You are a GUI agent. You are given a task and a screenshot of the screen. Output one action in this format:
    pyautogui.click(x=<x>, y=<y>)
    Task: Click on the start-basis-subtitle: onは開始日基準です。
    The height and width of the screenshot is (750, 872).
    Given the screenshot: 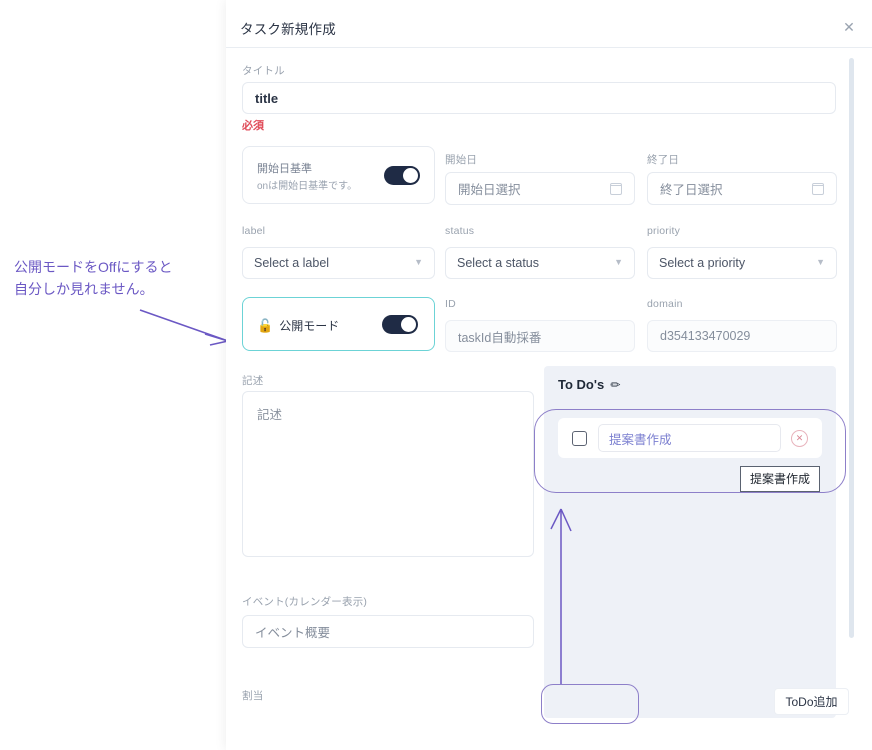 What is the action you would take?
    pyautogui.click(x=307, y=186)
    